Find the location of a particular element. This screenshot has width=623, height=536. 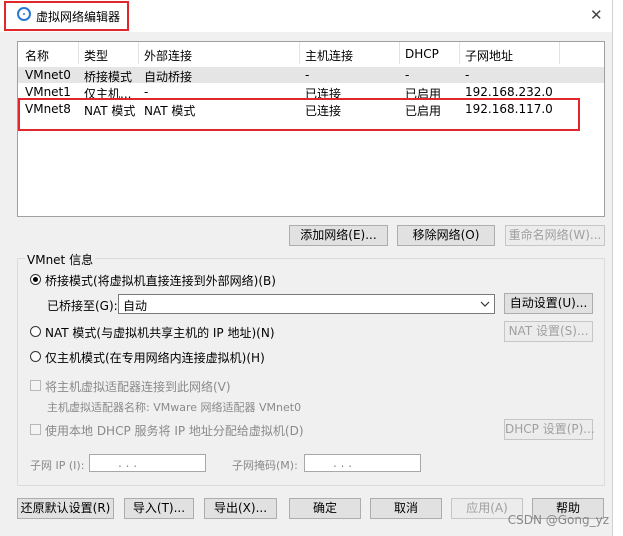

column-header-host: 主机连接 is located at coordinates (329, 55).